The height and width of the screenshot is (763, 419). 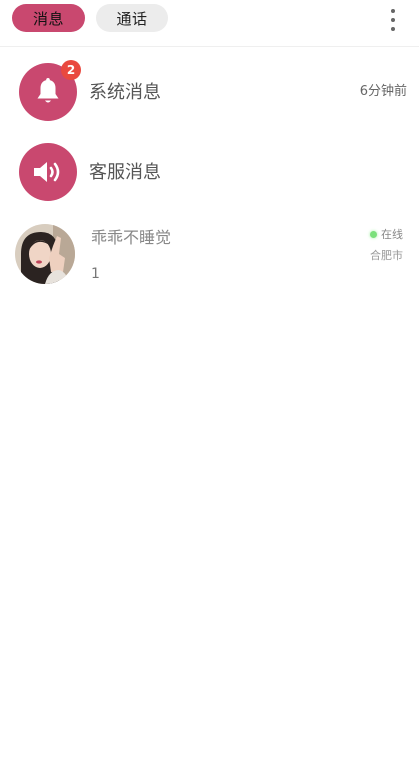 I want to click on user-city: 合肥市, so click(x=386, y=255).